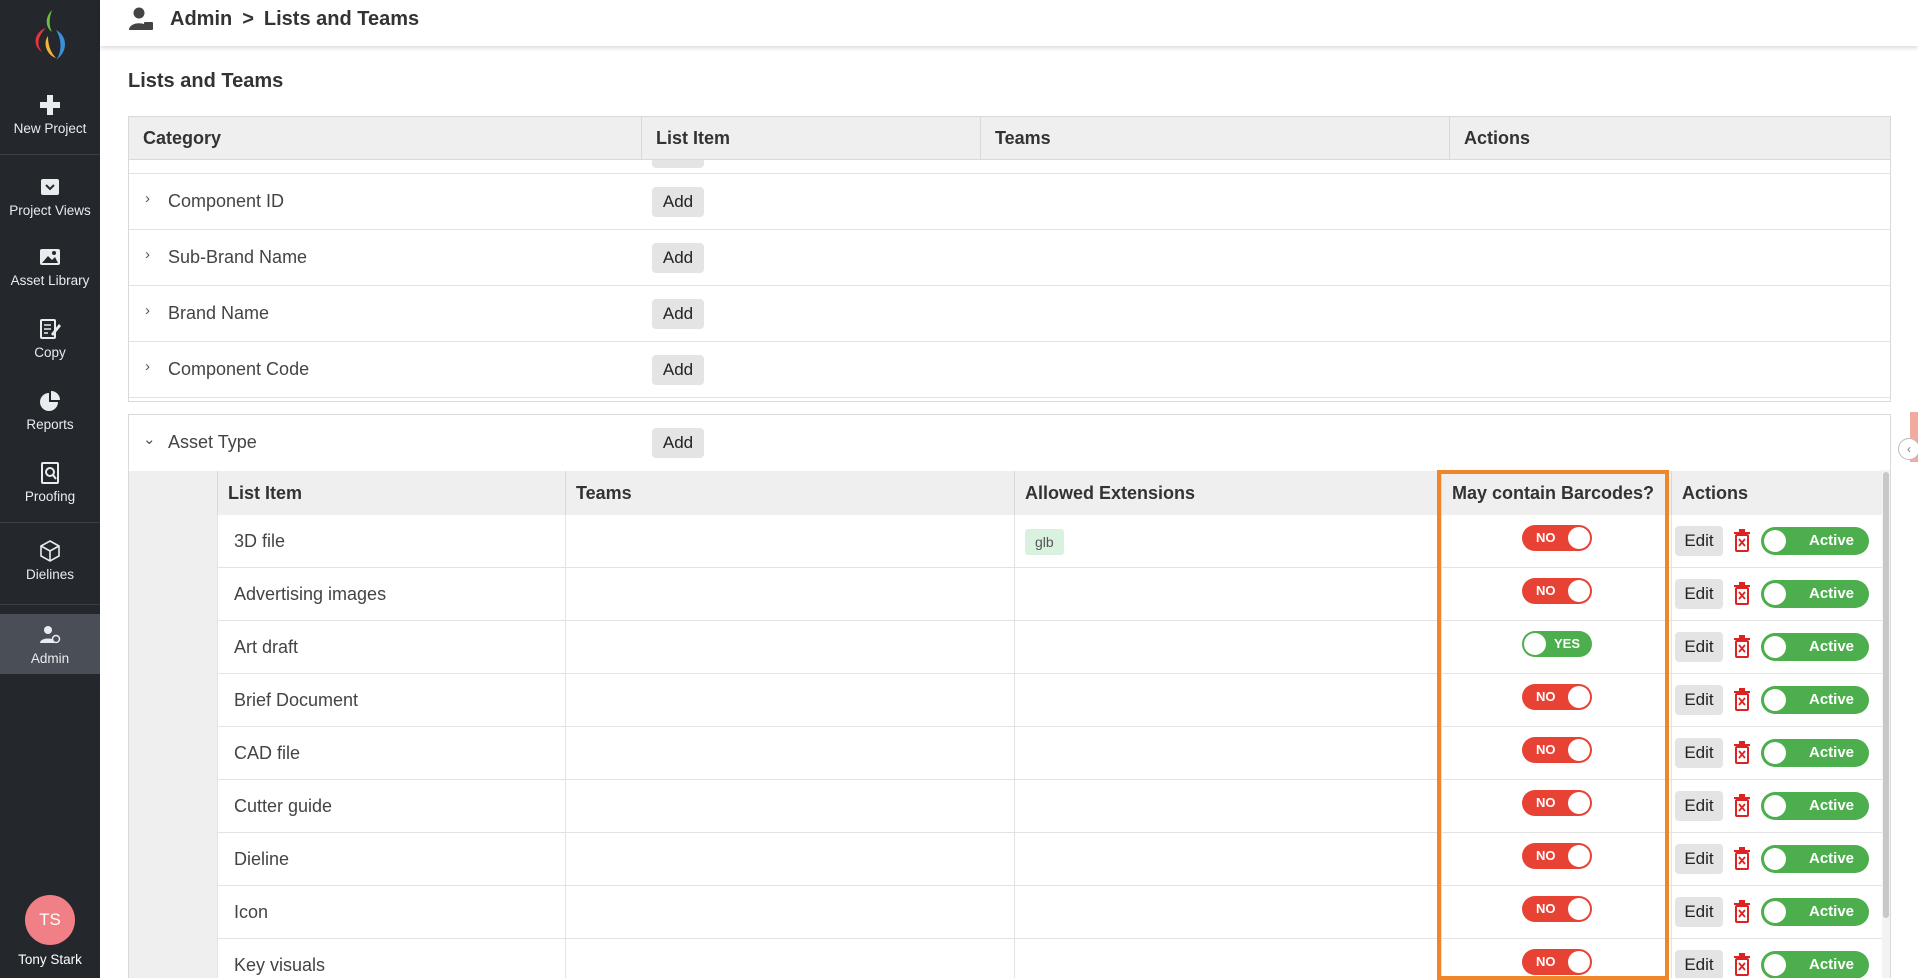  Describe the element at coordinates (1227, 493) in the screenshot. I see `header-allowed-extensions: Allowed Extensions` at that location.